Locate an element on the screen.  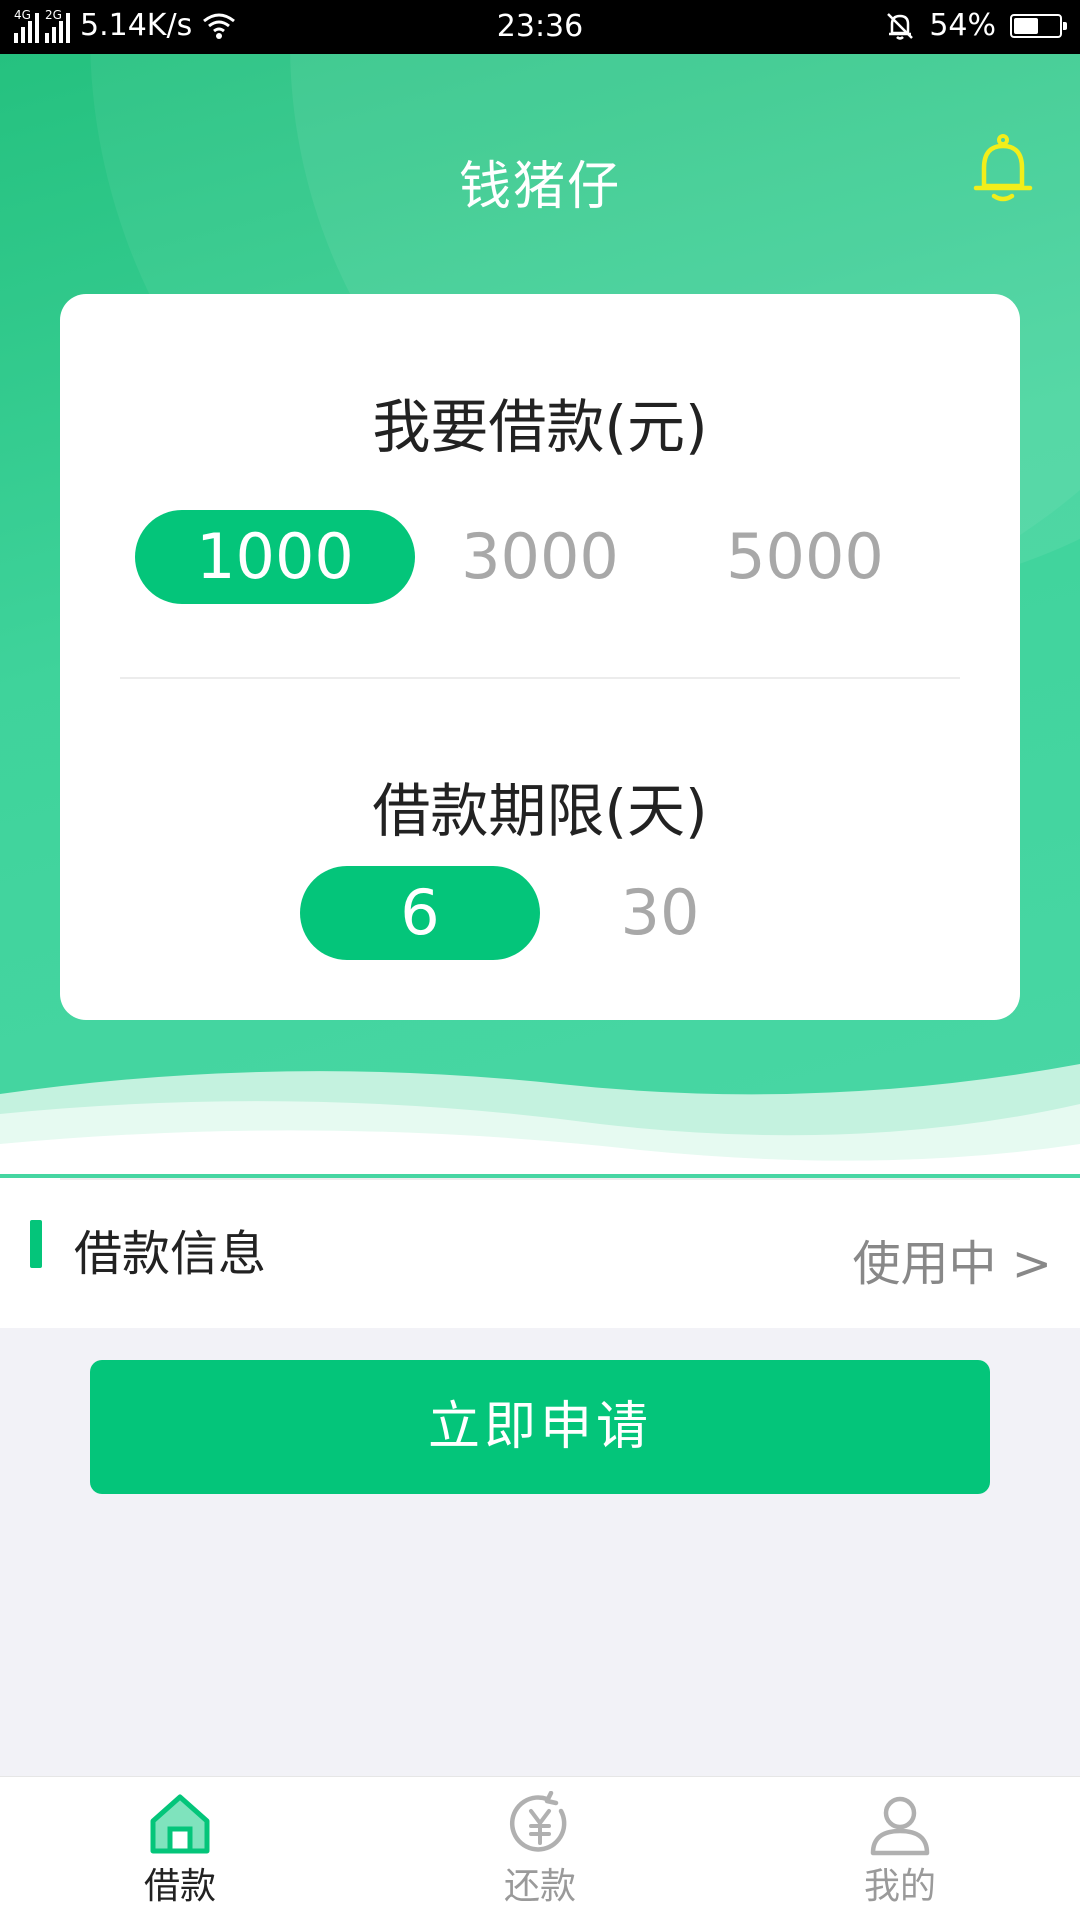
term-option-6: 6 is located at coordinates (420, 913).